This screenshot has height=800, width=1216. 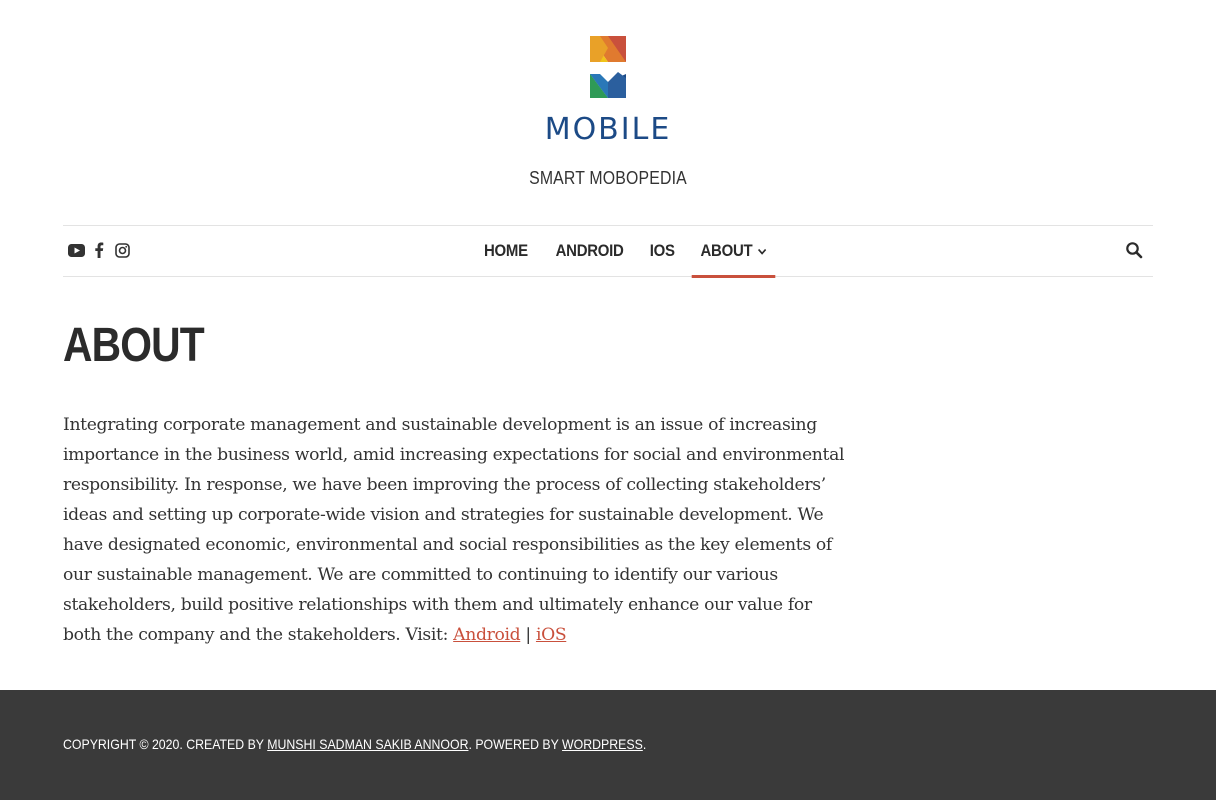 I want to click on android-link: Android, so click(x=486, y=635).